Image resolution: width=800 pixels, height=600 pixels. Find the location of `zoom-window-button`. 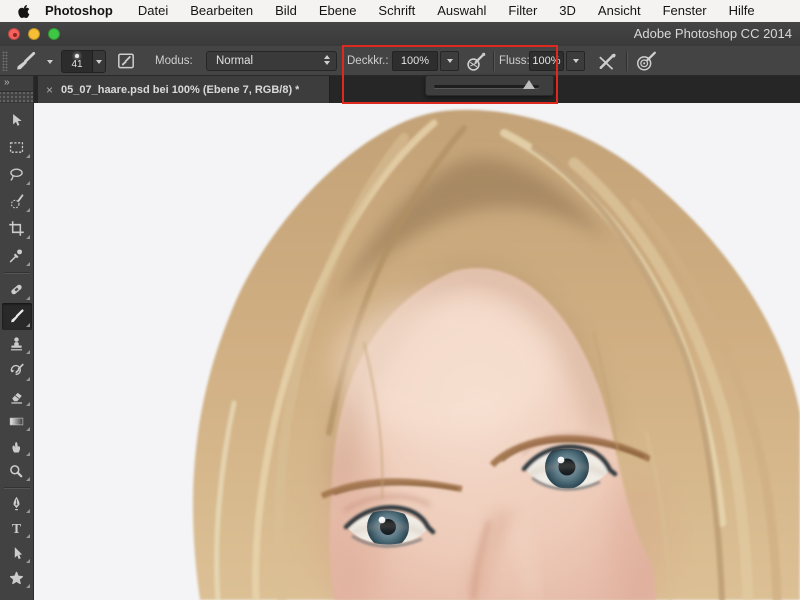

zoom-window-button is located at coordinates (54, 34).